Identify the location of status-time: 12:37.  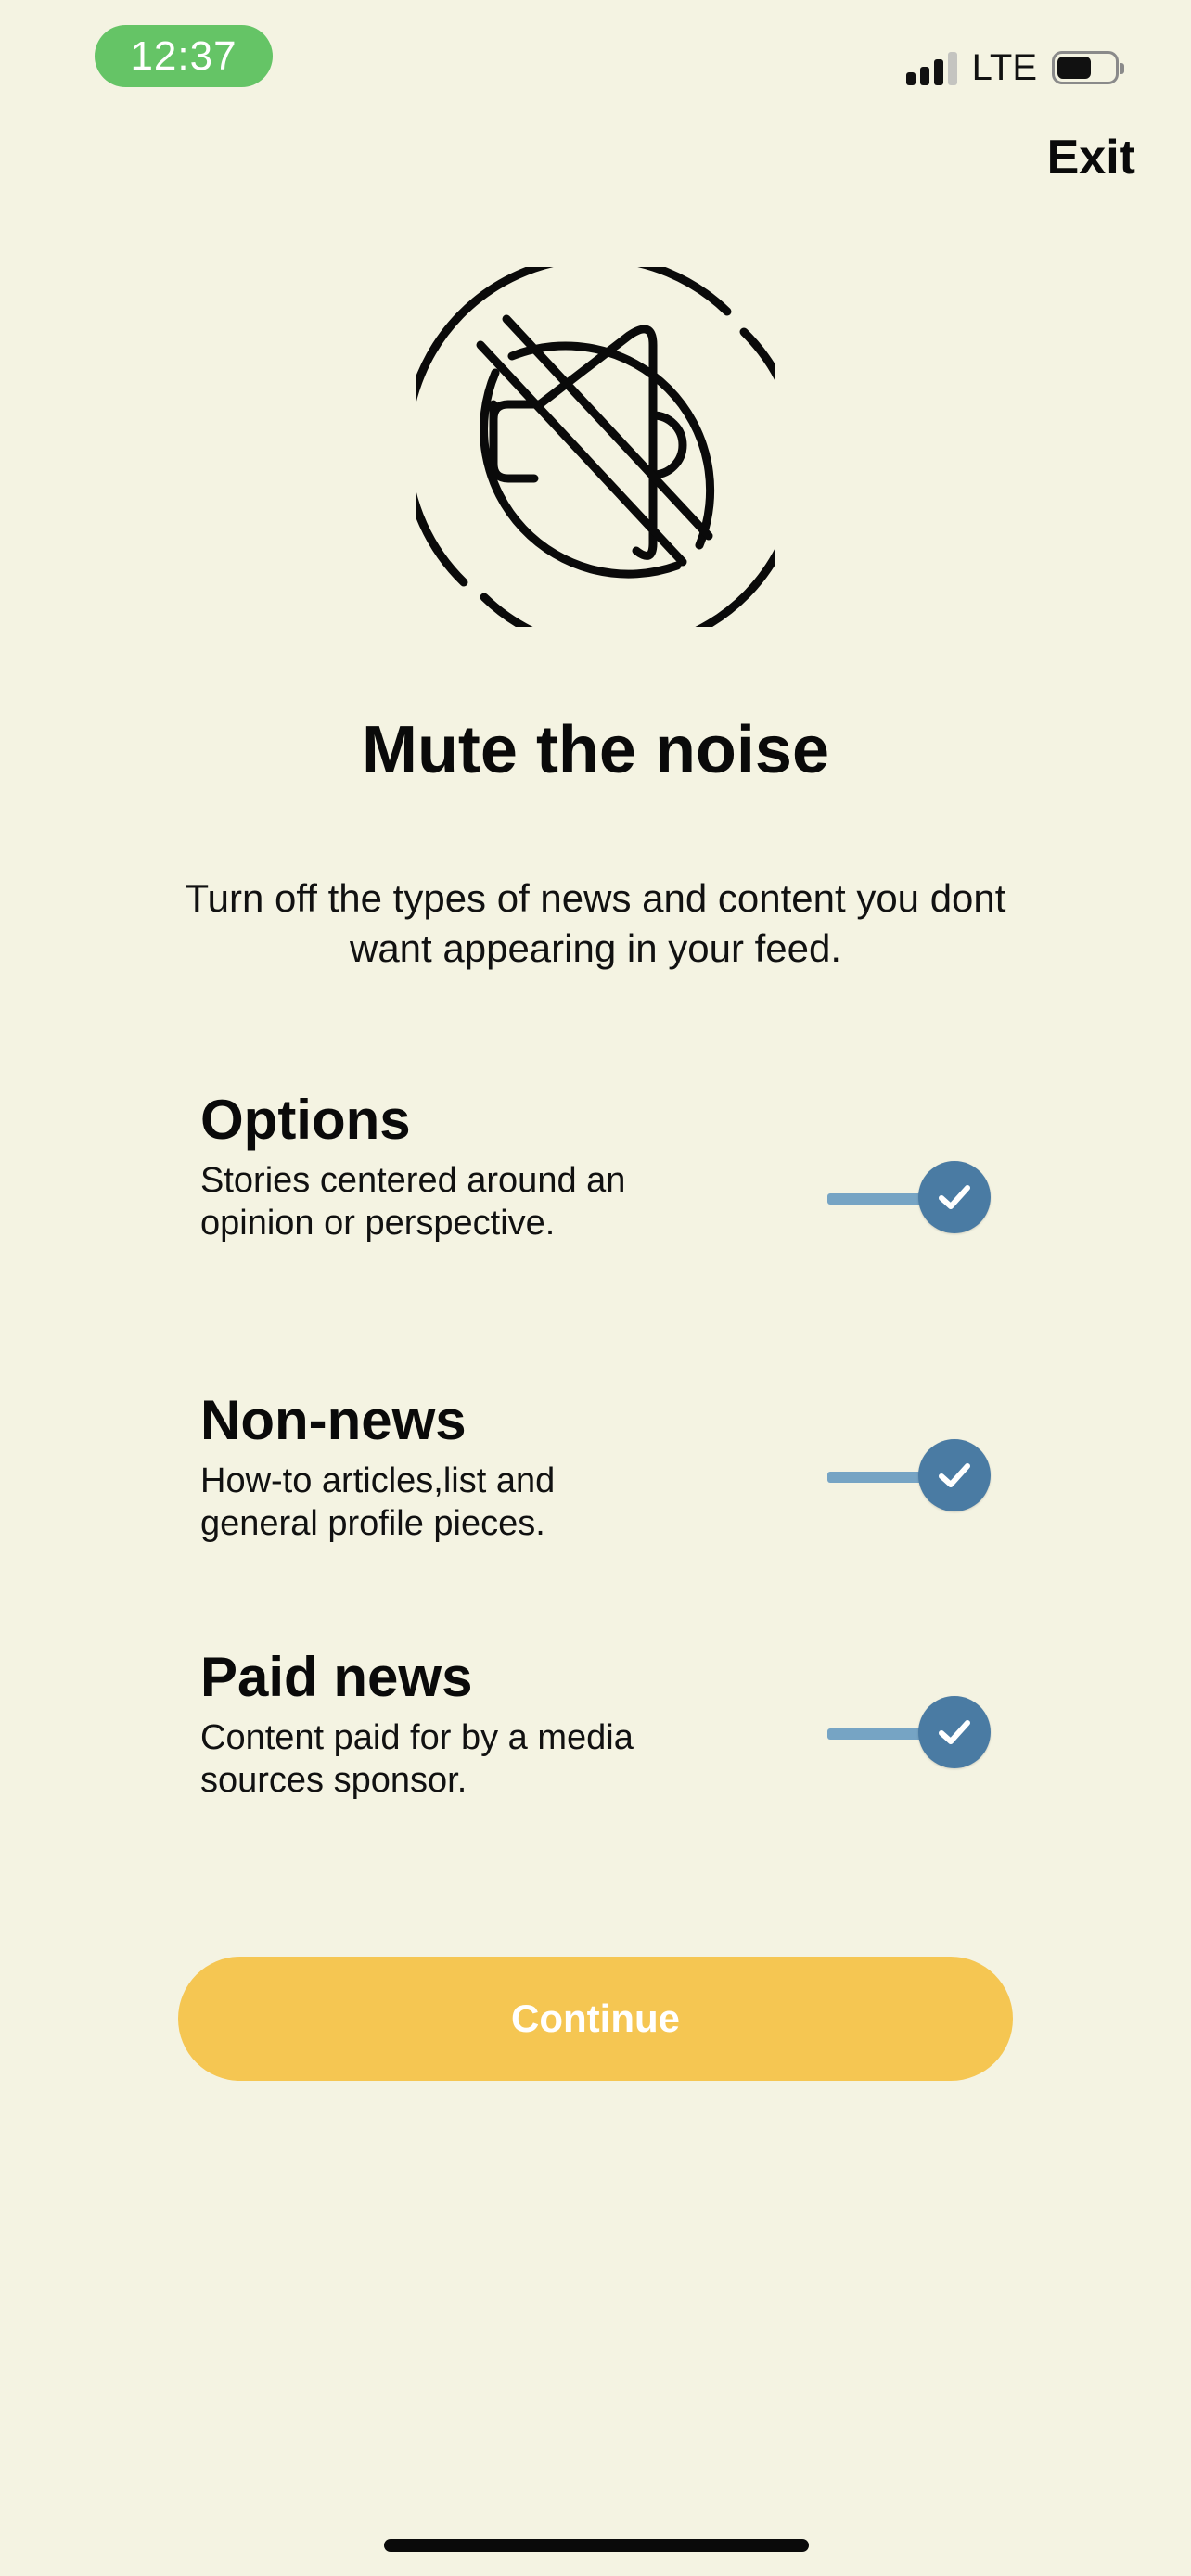
(184, 56).